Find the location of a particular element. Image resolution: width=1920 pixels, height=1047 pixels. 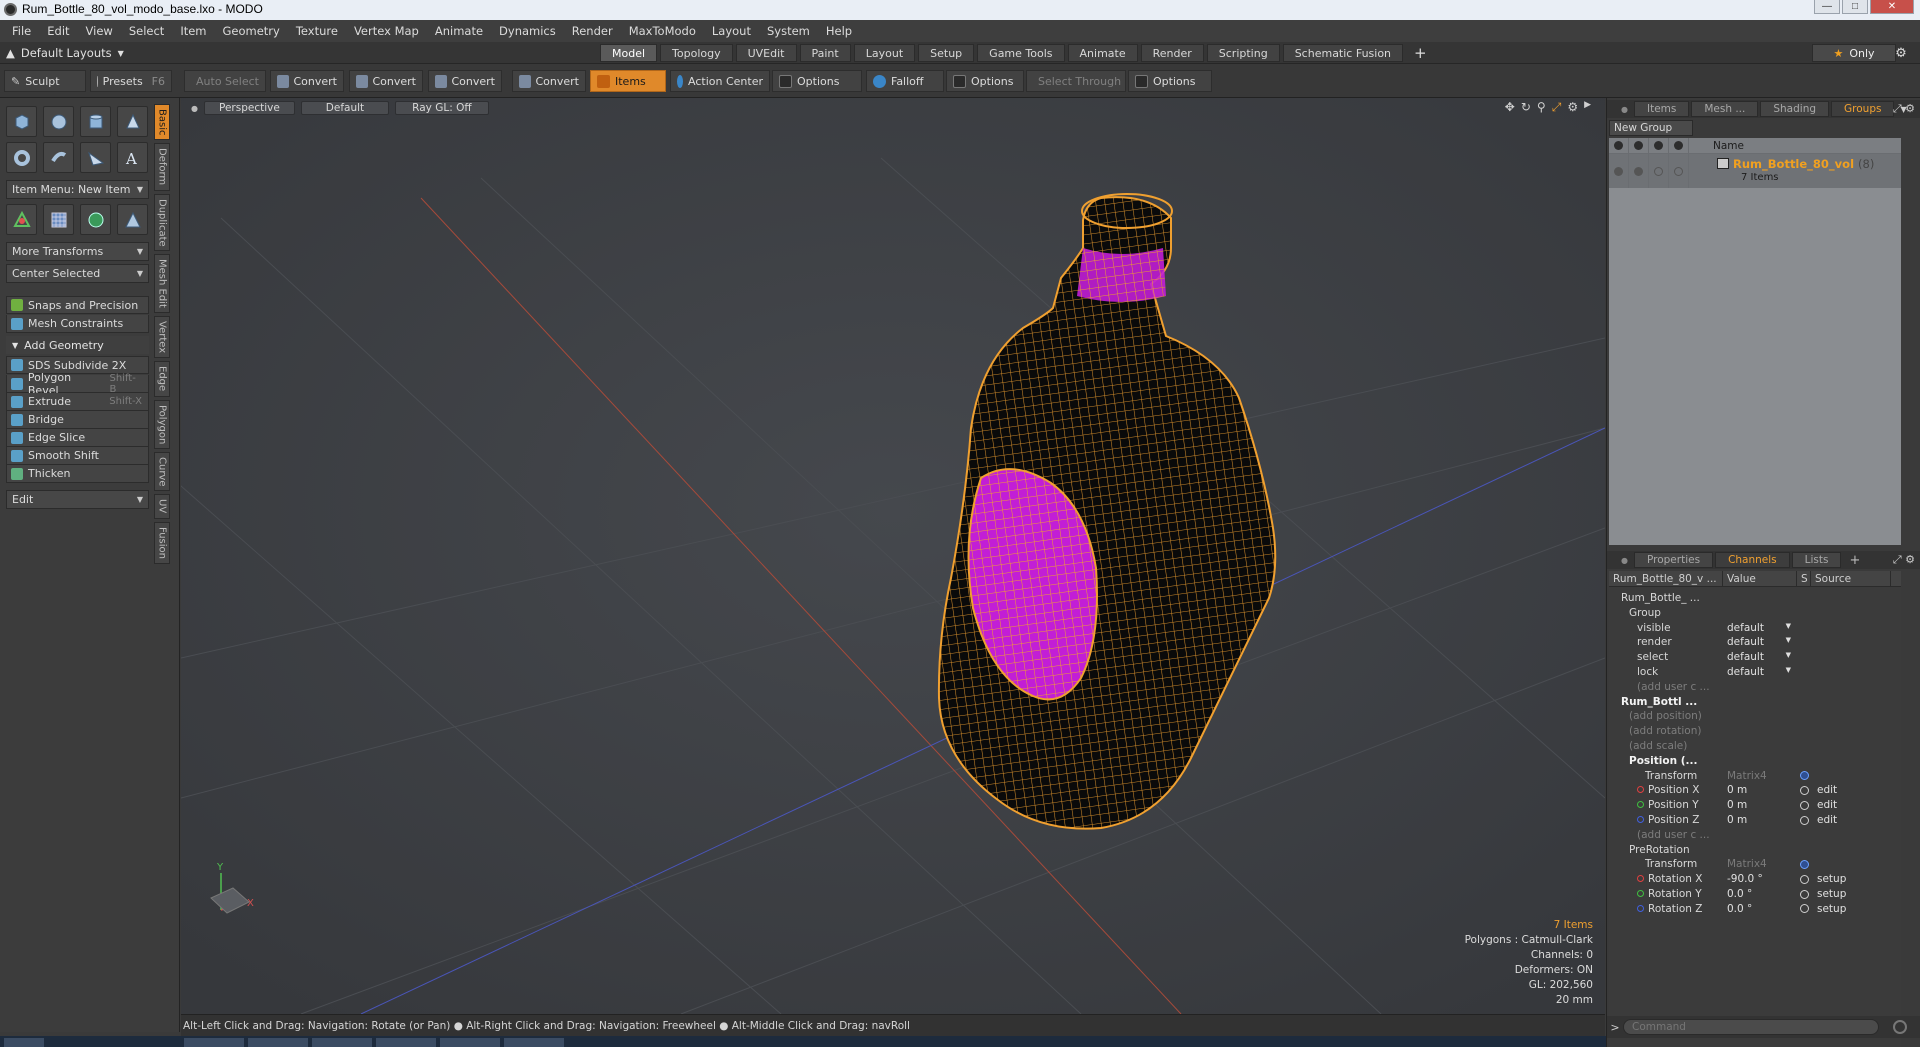

gear-icon: ⚙ is located at coordinates (1901, 53).